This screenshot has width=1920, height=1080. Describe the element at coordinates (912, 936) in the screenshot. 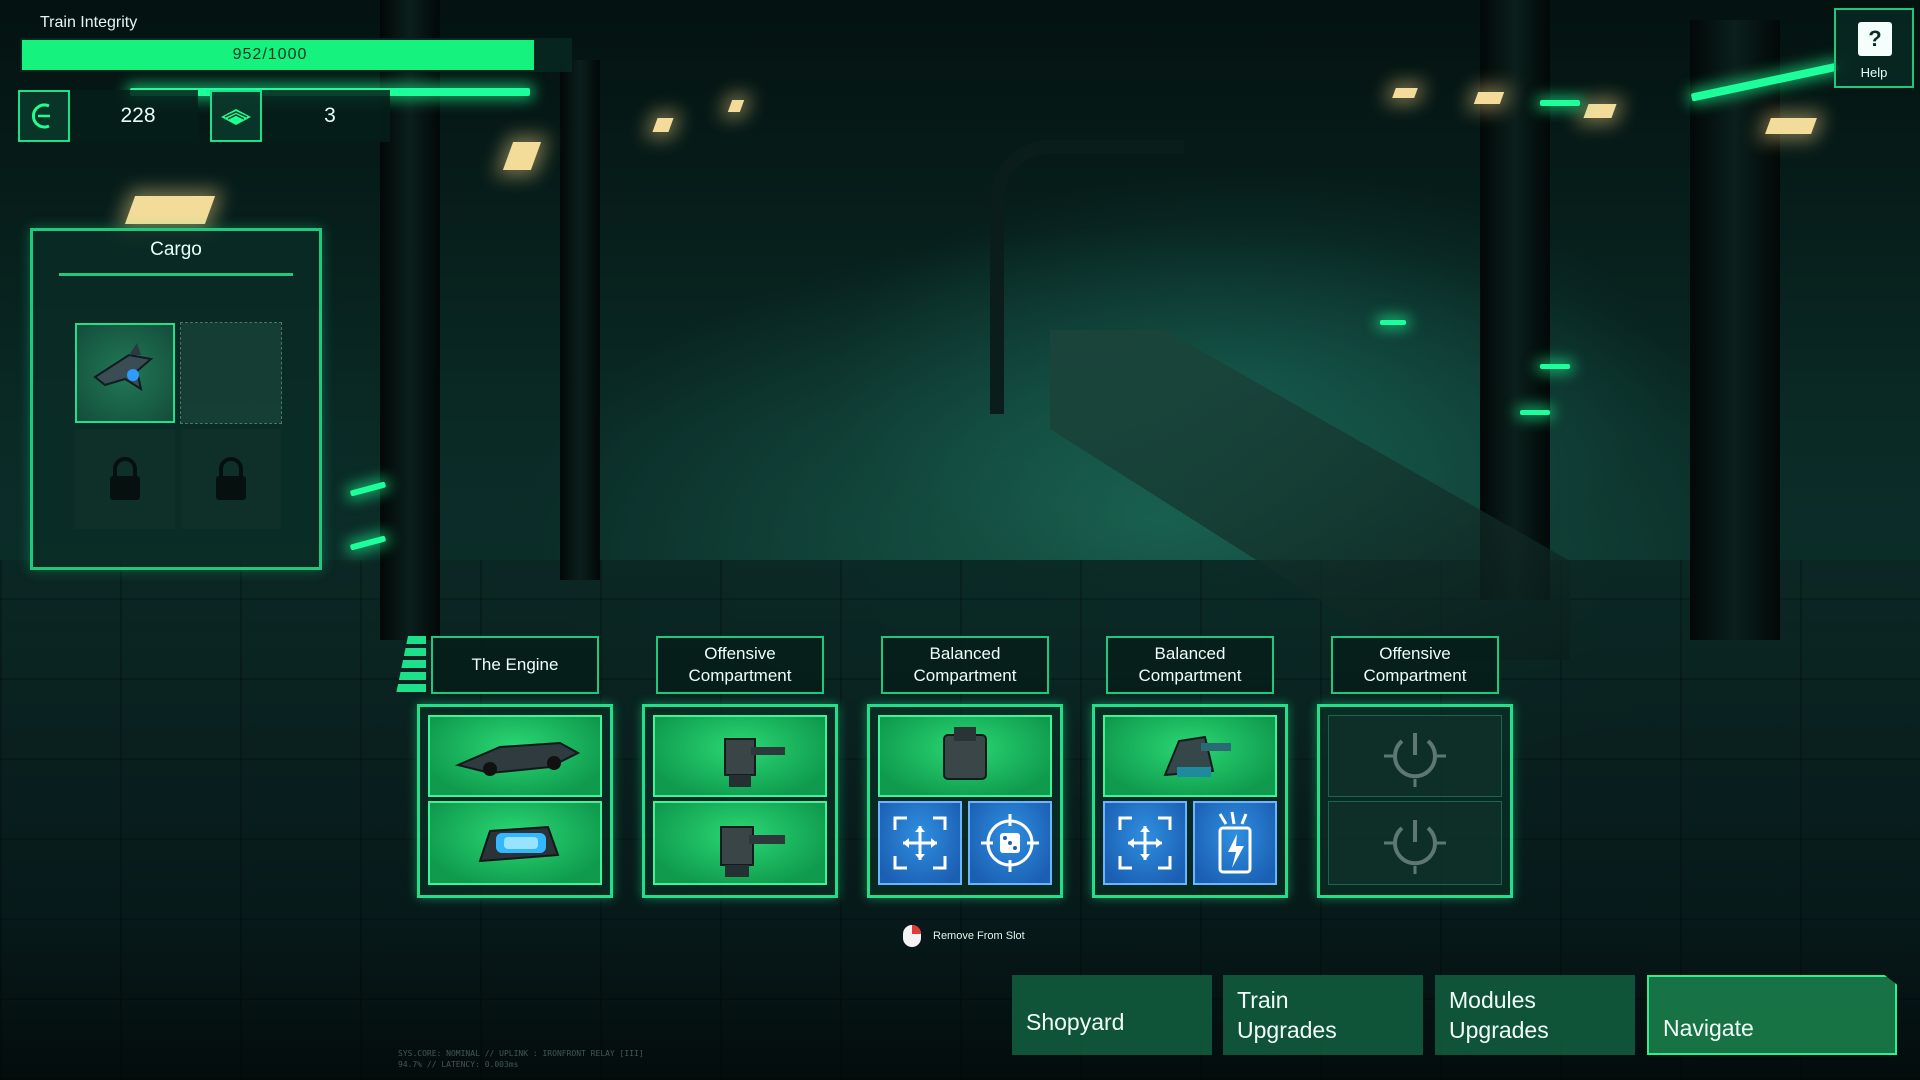

I see `mouse-right-click-icon` at that location.